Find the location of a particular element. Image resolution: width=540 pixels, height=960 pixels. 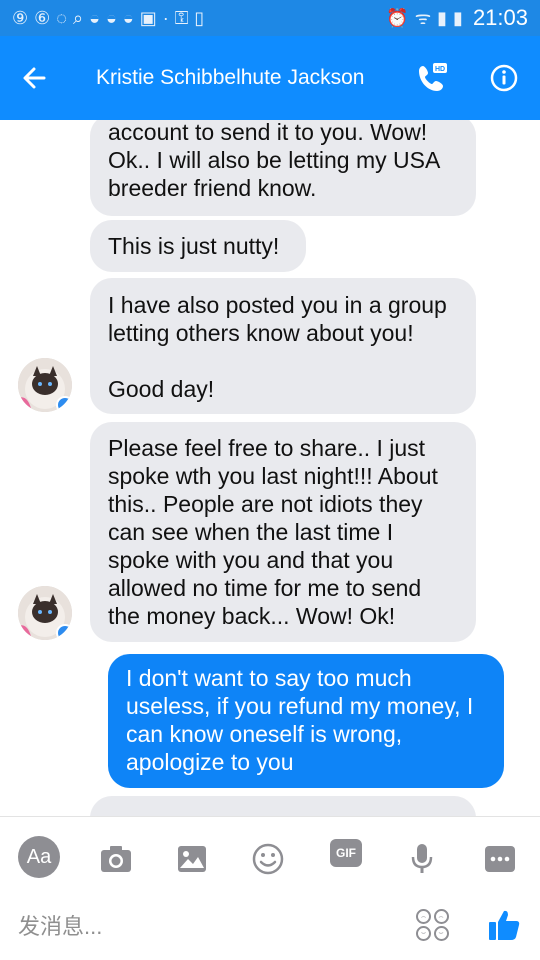

more-button is located at coordinates (500, 859).